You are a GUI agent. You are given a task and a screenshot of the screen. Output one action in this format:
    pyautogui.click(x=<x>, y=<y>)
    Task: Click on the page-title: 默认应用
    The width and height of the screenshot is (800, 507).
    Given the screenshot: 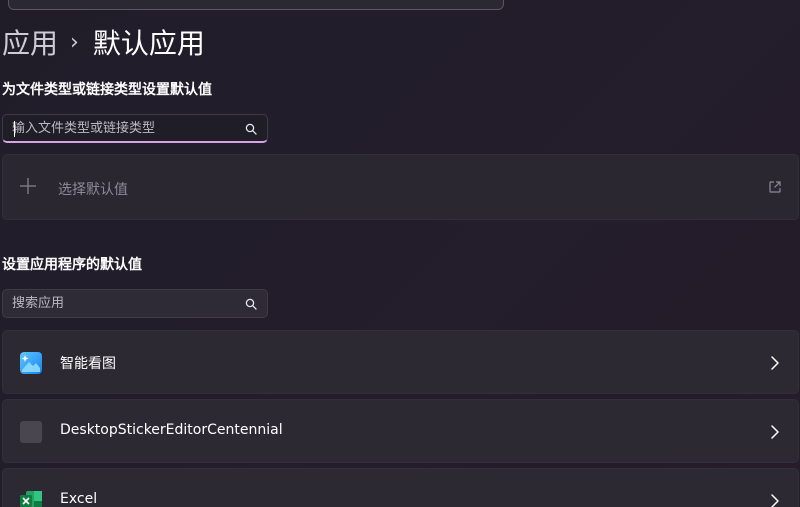 What is the action you would take?
    pyautogui.click(x=148, y=43)
    